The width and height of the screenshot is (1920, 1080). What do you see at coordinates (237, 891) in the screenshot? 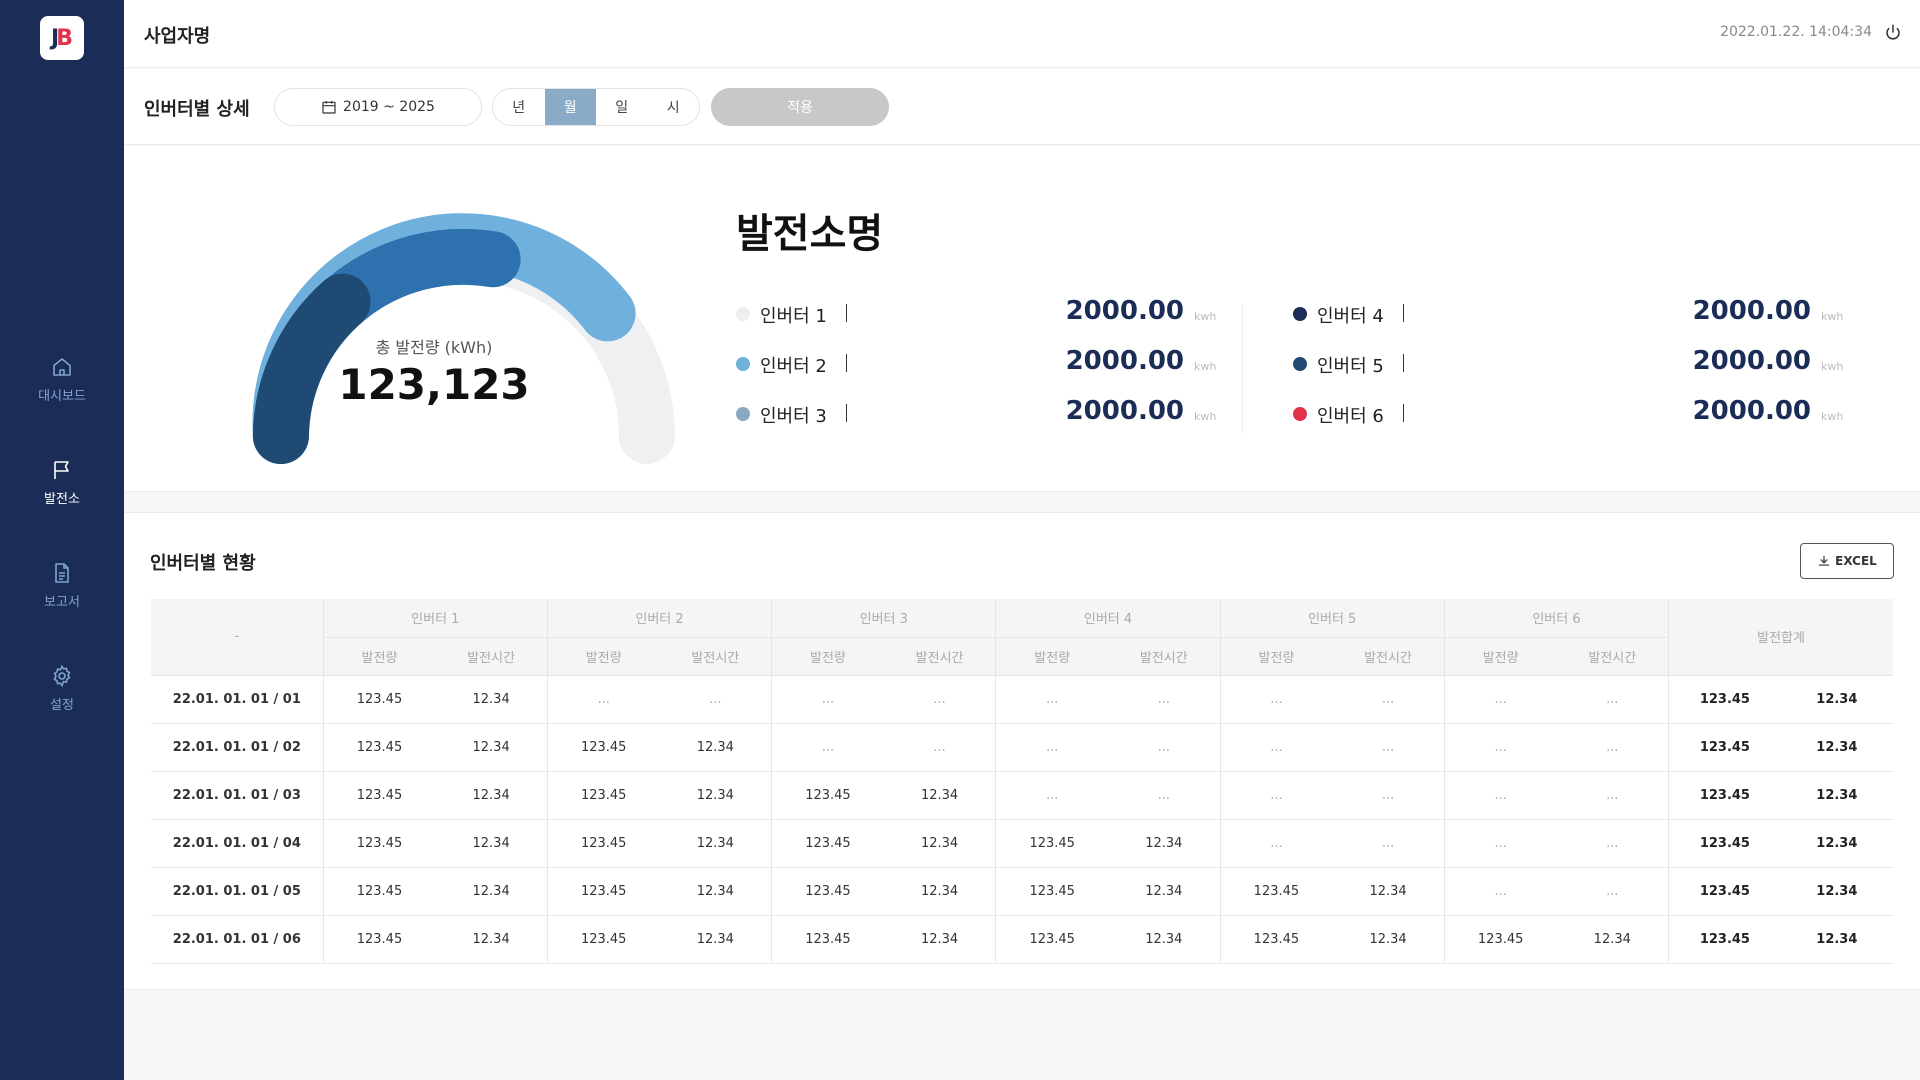
I see `row-date: 22.01. 01. 01 / 05` at bounding box center [237, 891].